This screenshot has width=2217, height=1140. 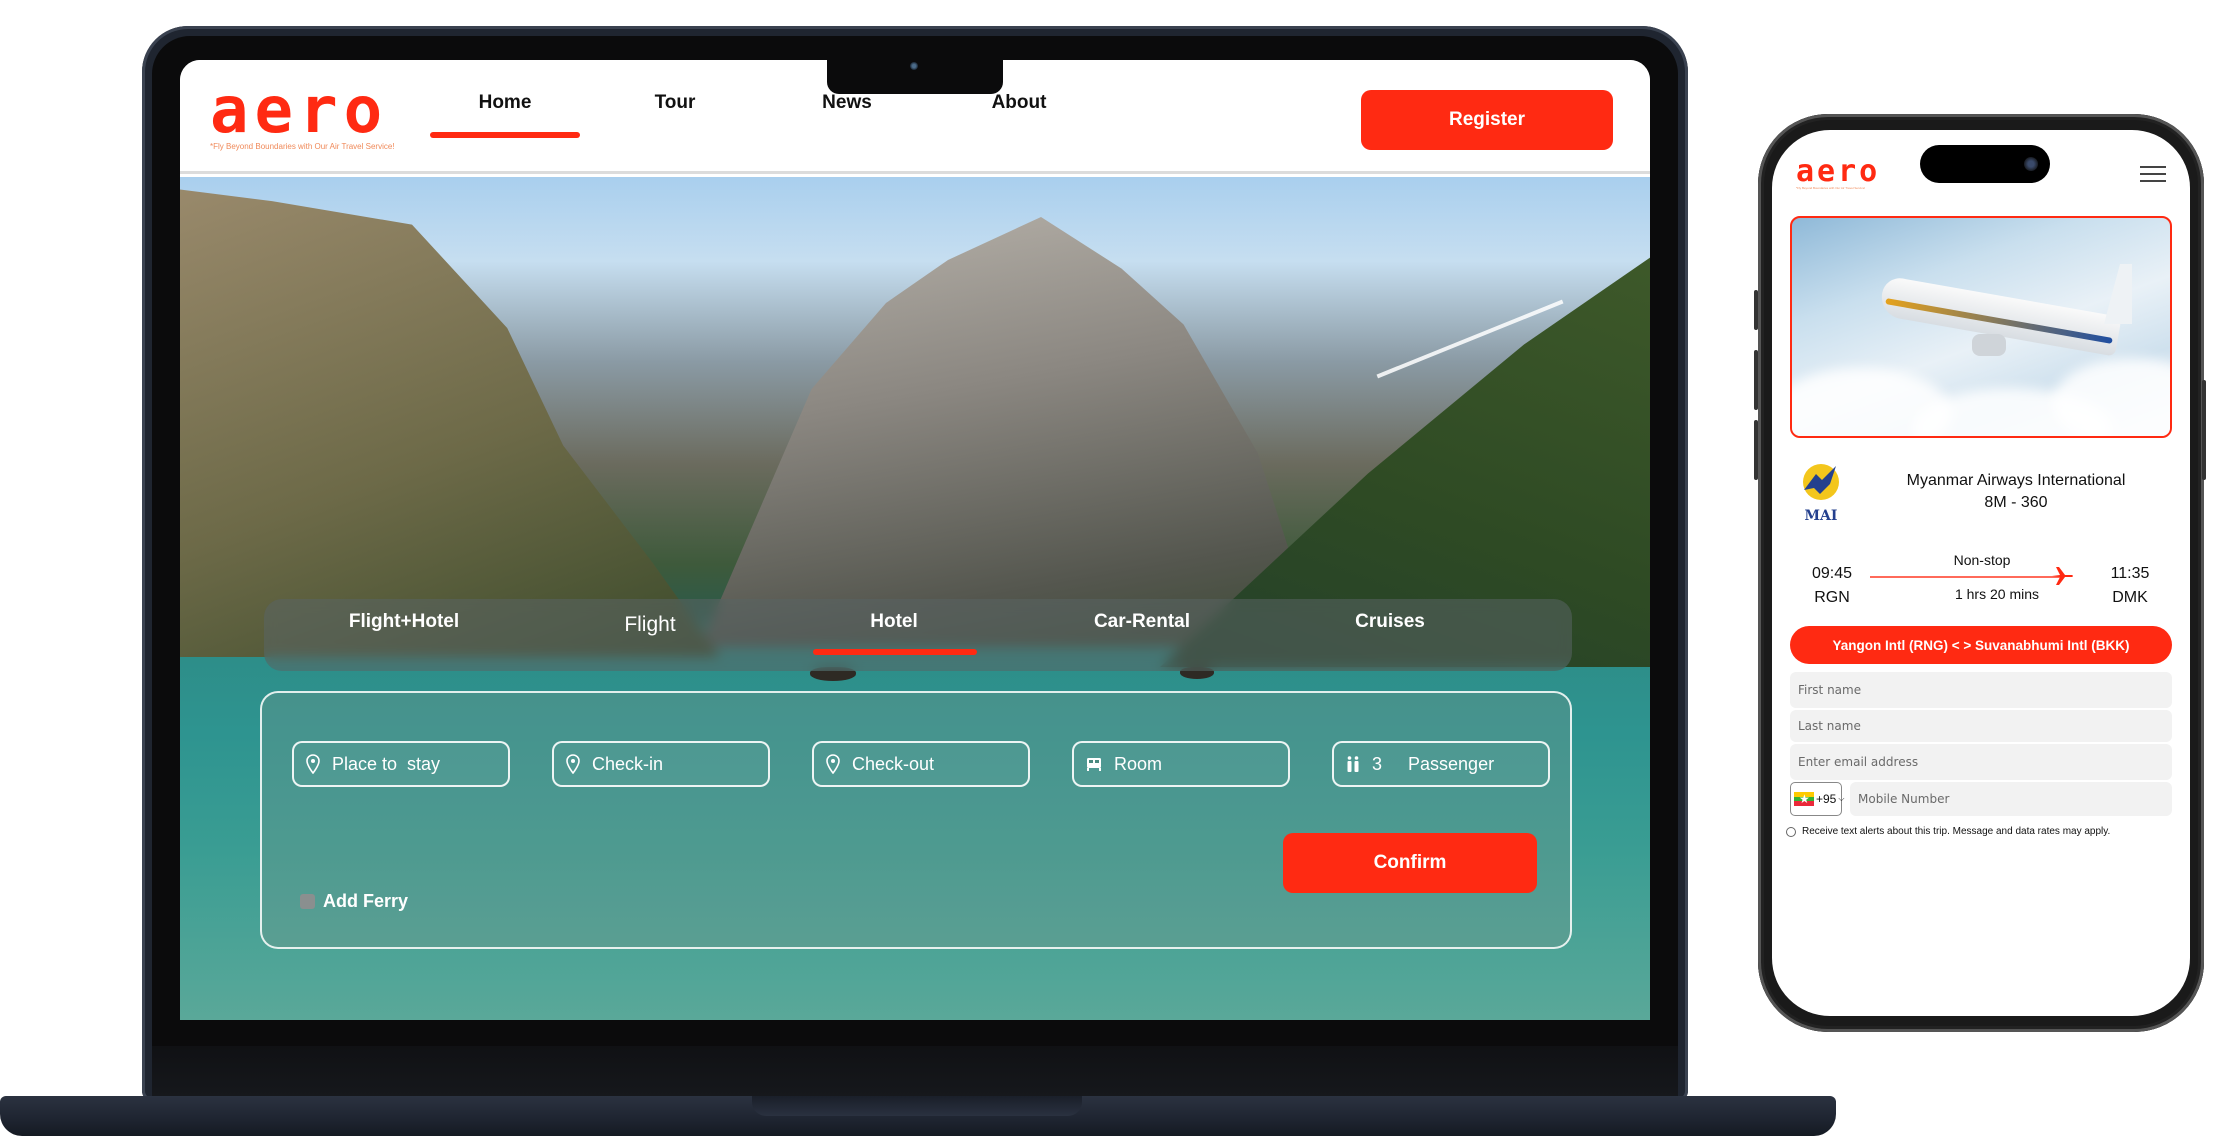 What do you see at coordinates (2016, 502) in the screenshot?
I see `flight-number: 8M - 360` at bounding box center [2016, 502].